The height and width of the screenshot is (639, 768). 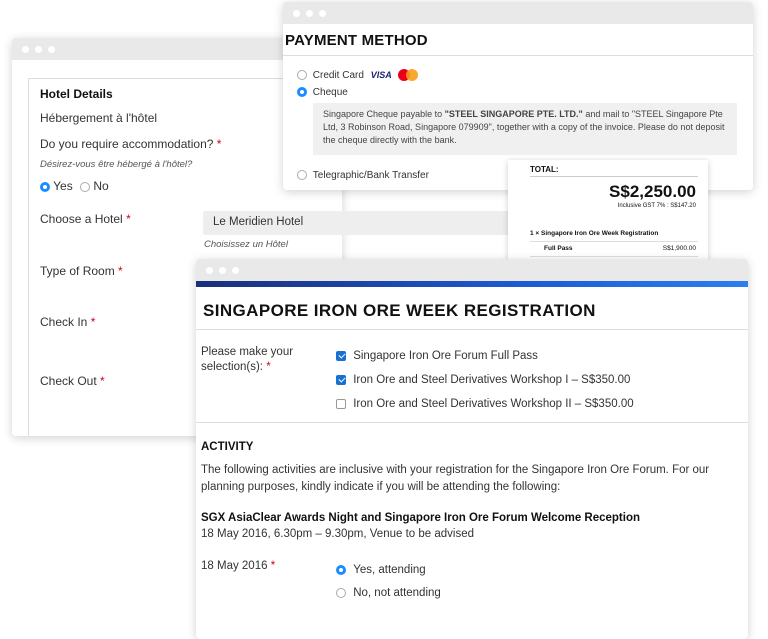 I want to click on check-in-label: Check In *, so click(x=67, y=322).